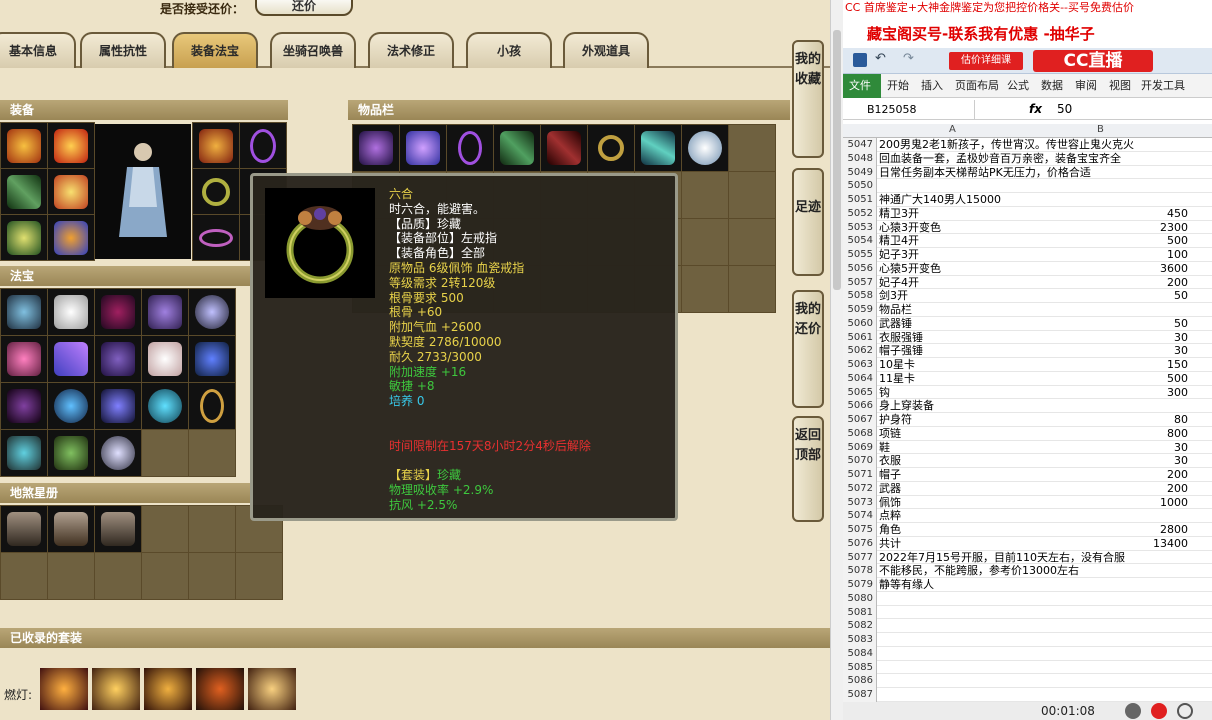 Image resolution: width=1212 pixels, height=720 pixels. What do you see at coordinates (860, 351) in the screenshot?
I see `row-number: 5062` at bounding box center [860, 351].